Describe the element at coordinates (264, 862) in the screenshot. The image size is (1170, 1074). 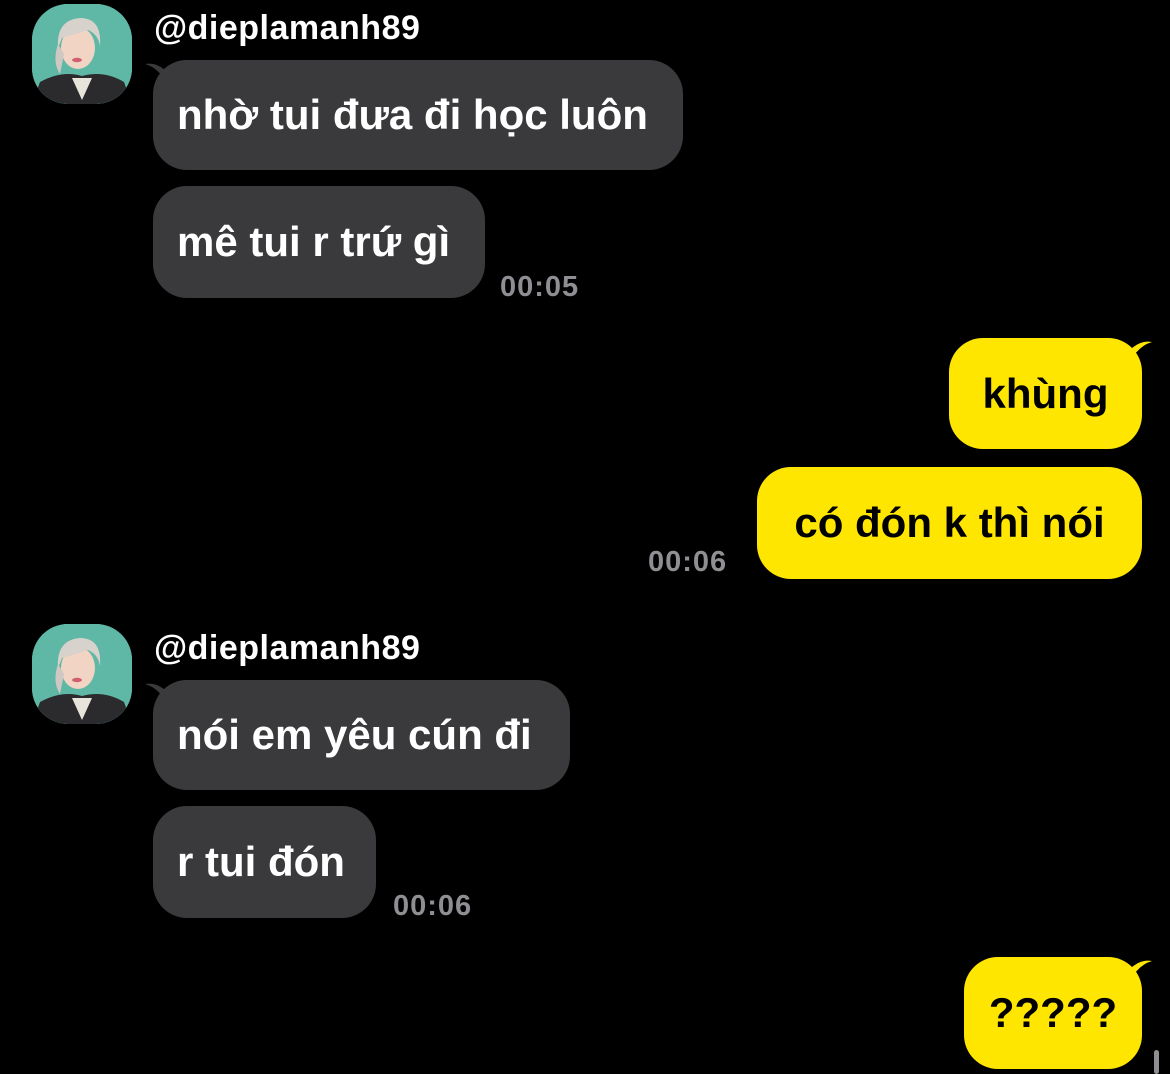
I see `message-bubble: r tui đón` at that location.